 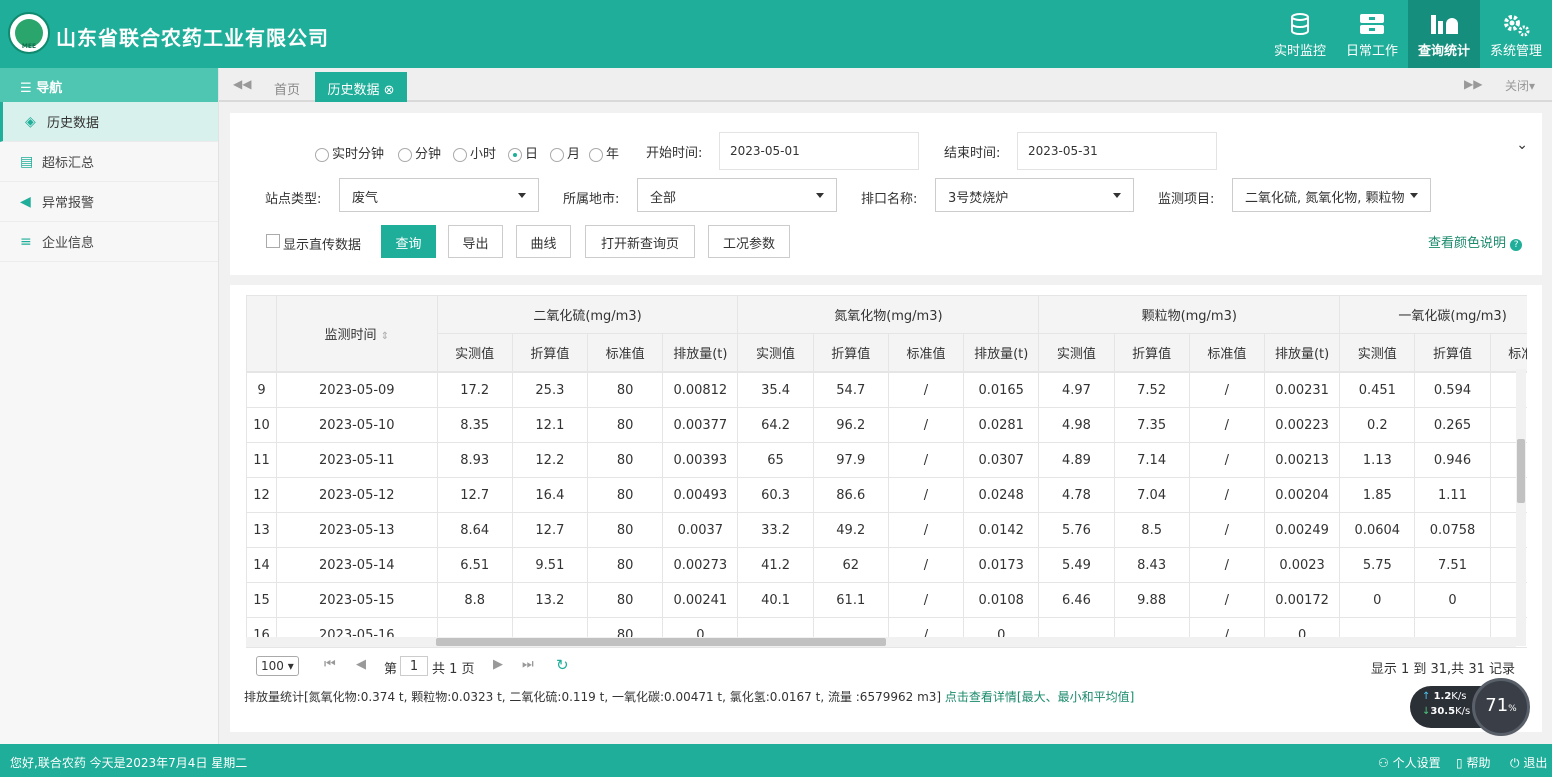 I want to click on export-button: 导出, so click(x=475, y=241).